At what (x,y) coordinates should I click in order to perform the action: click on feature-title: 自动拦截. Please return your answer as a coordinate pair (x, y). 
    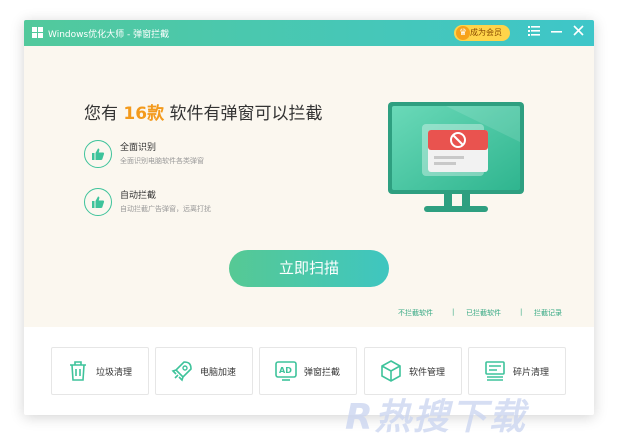
    Looking at the image, I should click on (138, 196).